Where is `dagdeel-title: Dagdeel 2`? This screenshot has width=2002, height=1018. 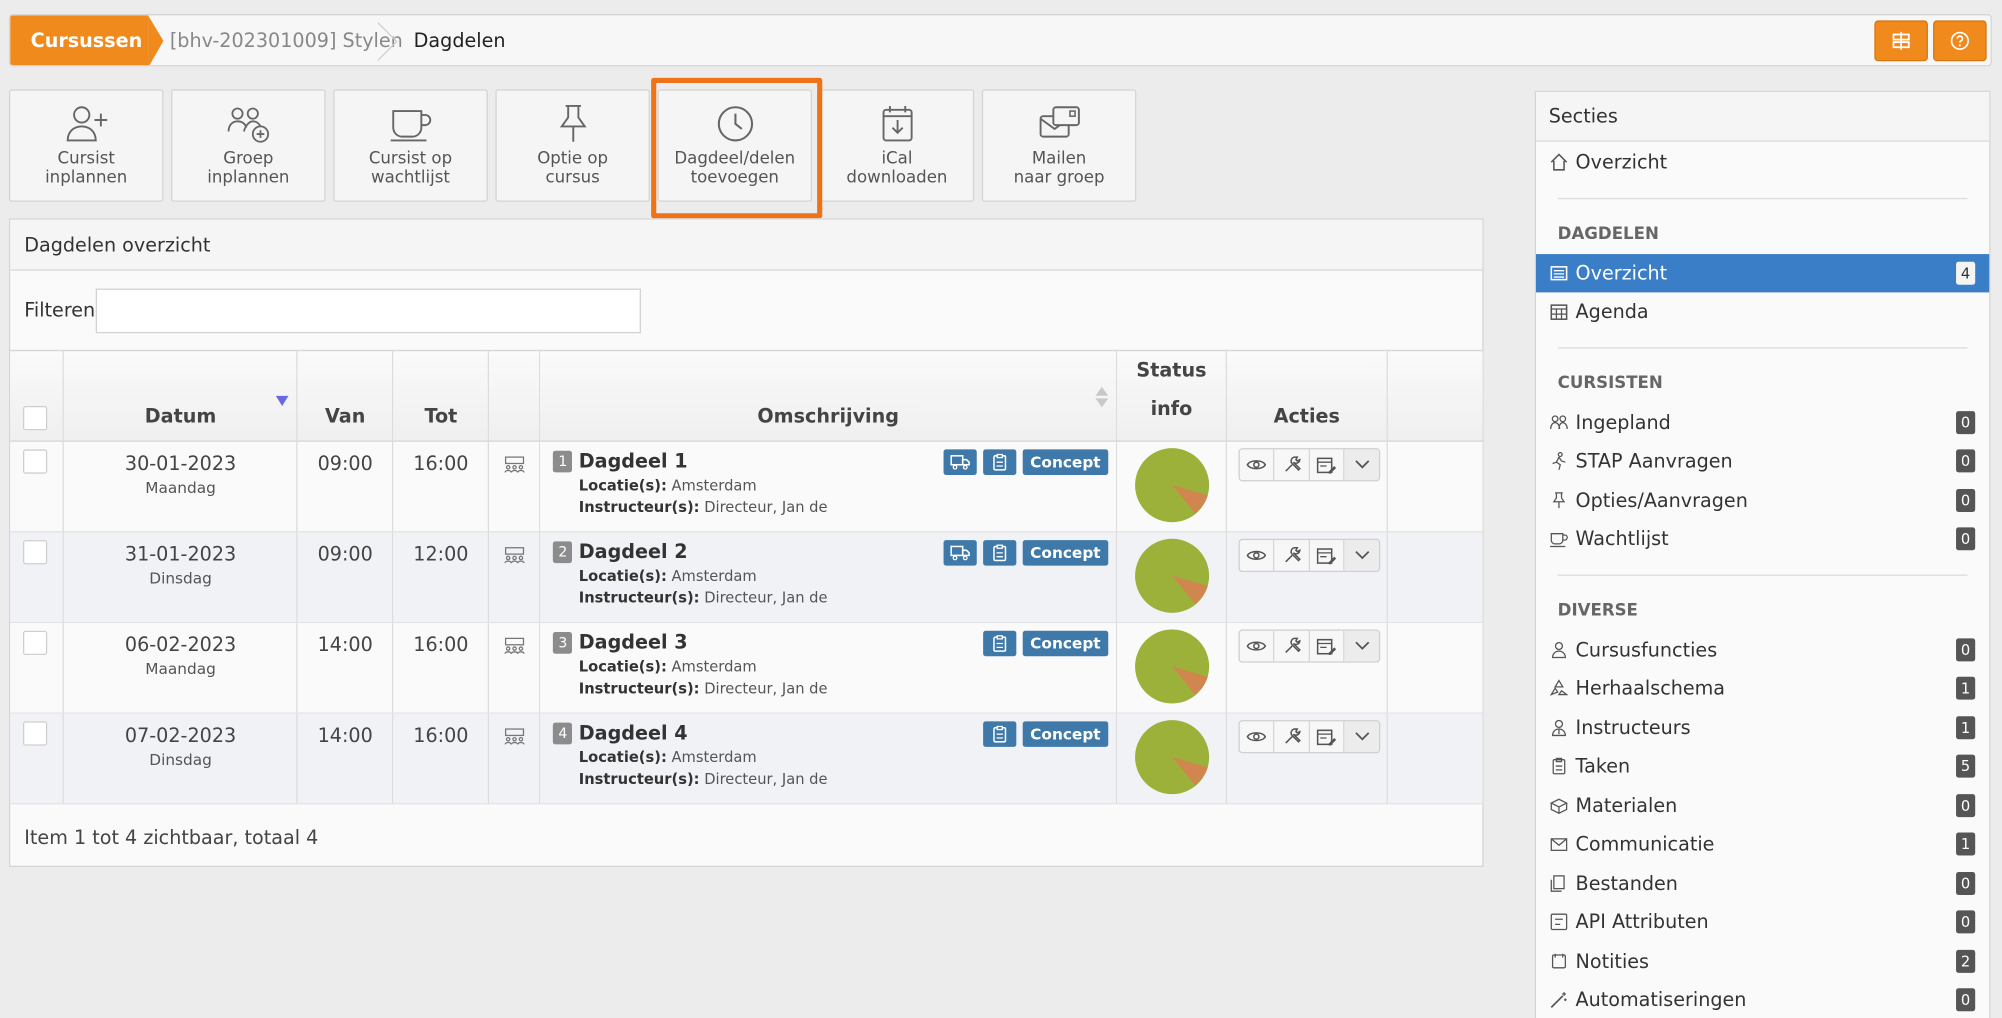
dagdeel-title: Dagdeel 2 is located at coordinates (633, 551).